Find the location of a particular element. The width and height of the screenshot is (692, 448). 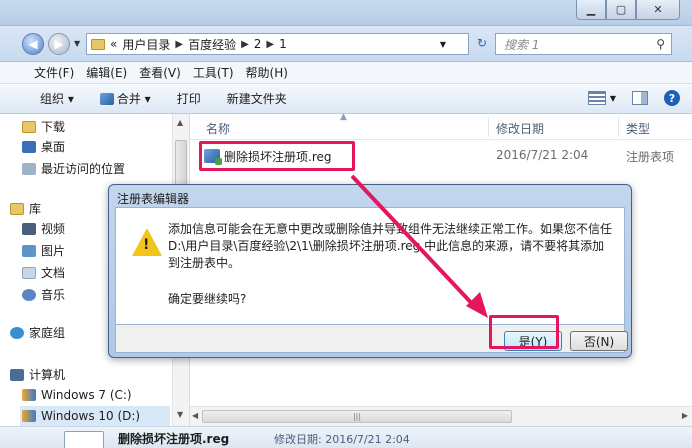

nav-item-libraries: 库 is located at coordinates (25, 208).